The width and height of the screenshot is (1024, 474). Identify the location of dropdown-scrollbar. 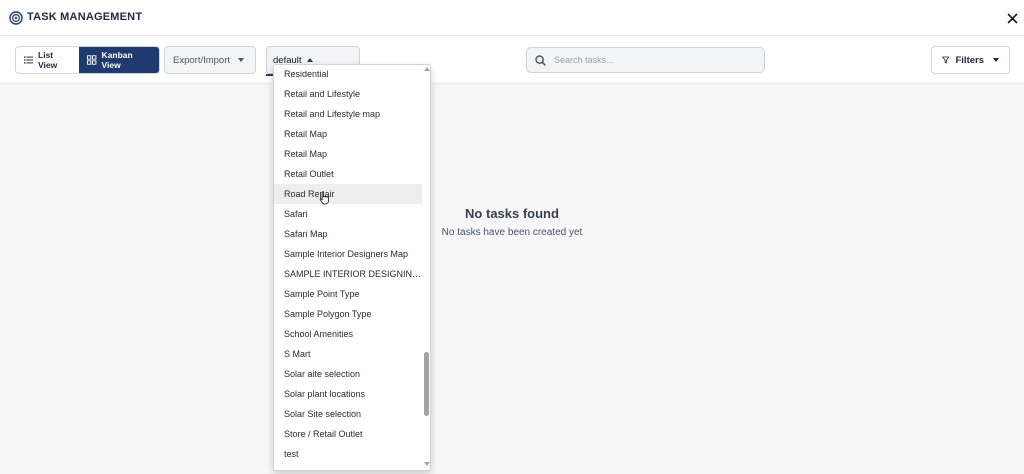
(426, 267).